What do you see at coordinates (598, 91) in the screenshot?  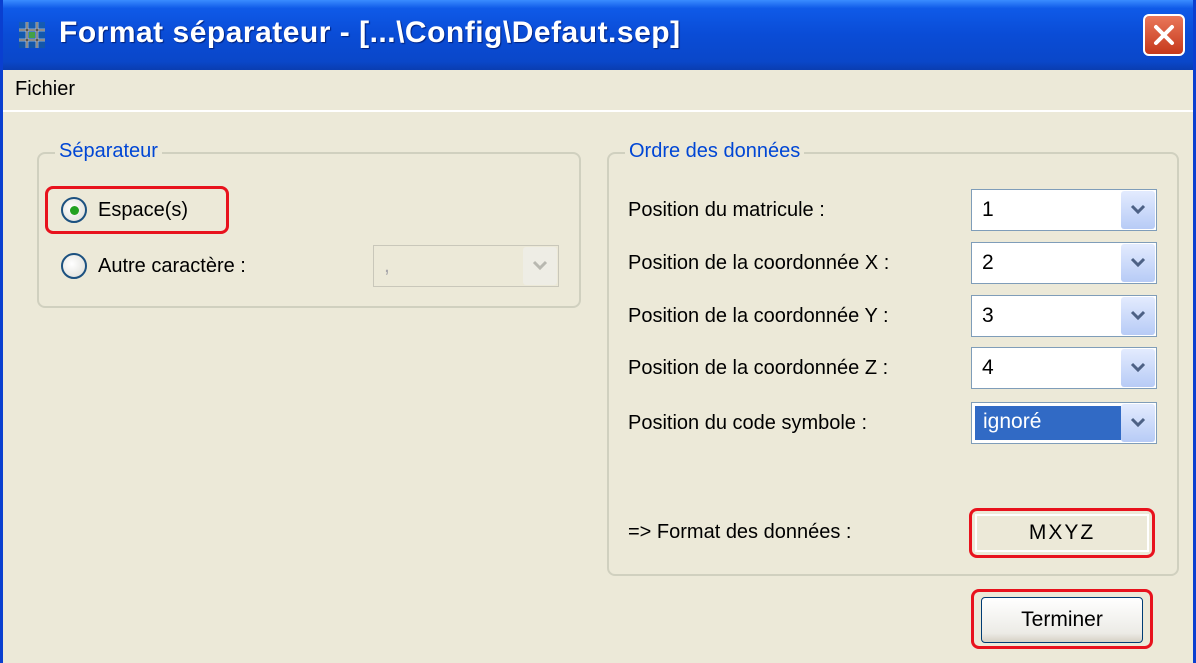 I see `menu-bar: Fichier` at bounding box center [598, 91].